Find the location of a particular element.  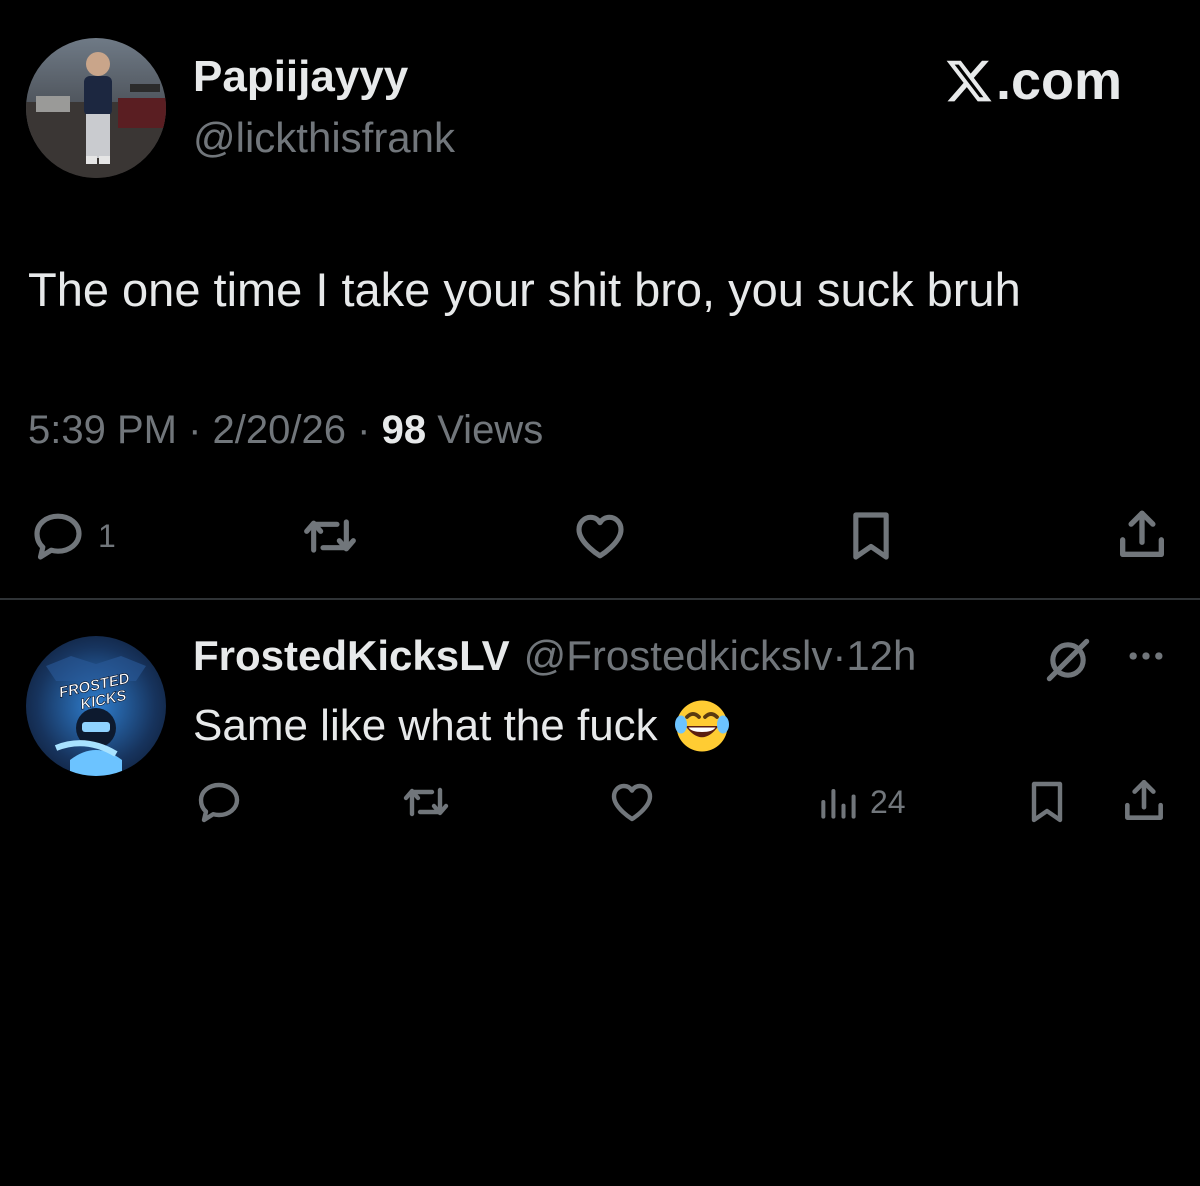

tweet-date: 2/20/26 is located at coordinates (279, 430).